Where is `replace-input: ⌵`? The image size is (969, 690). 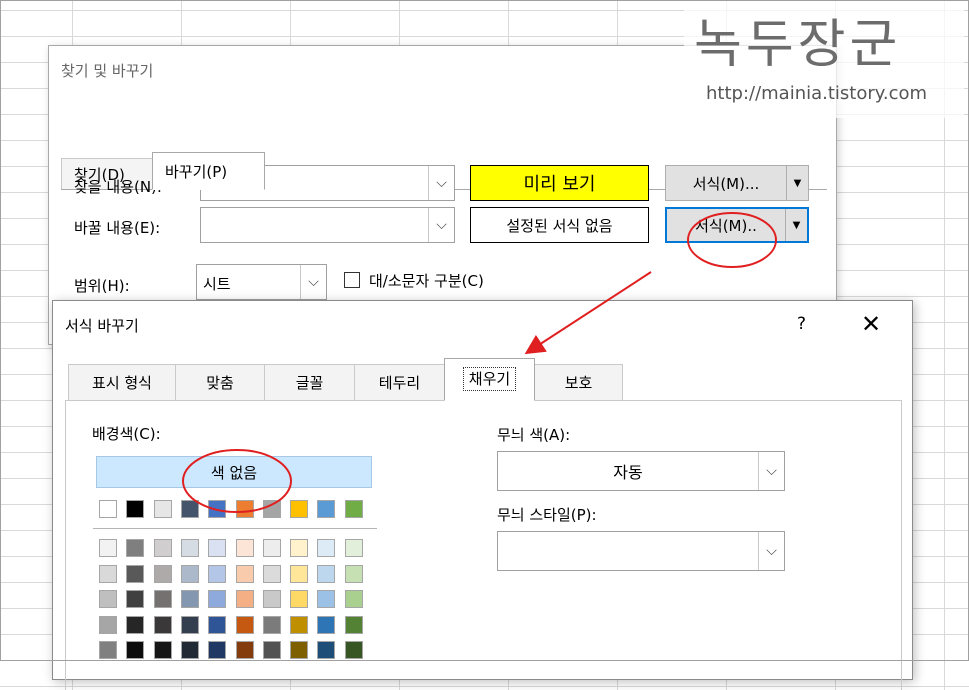 replace-input: ⌵ is located at coordinates (327, 225).